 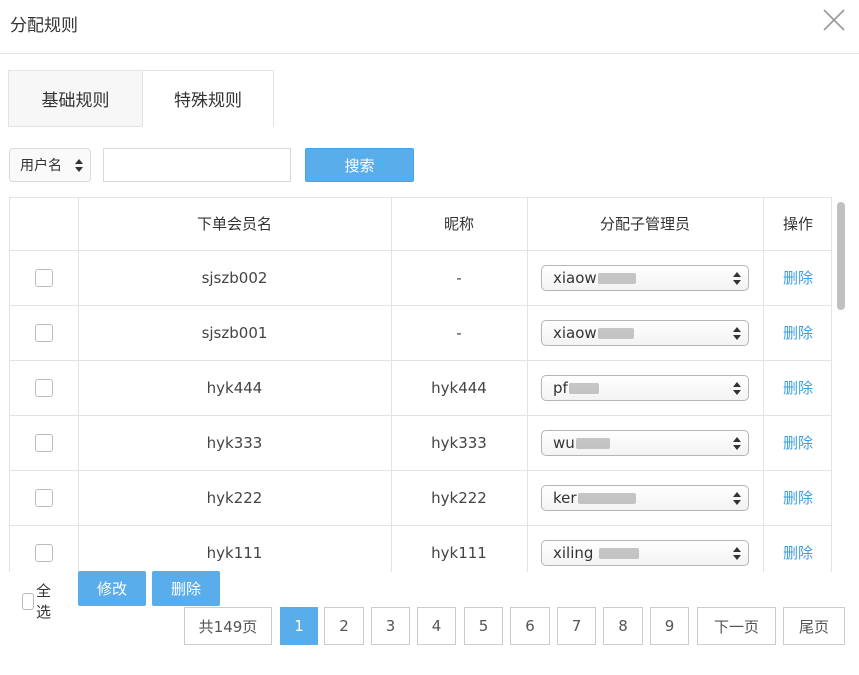 What do you see at coordinates (112, 588) in the screenshot?
I see `edit-button: 修改` at bounding box center [112, 588].